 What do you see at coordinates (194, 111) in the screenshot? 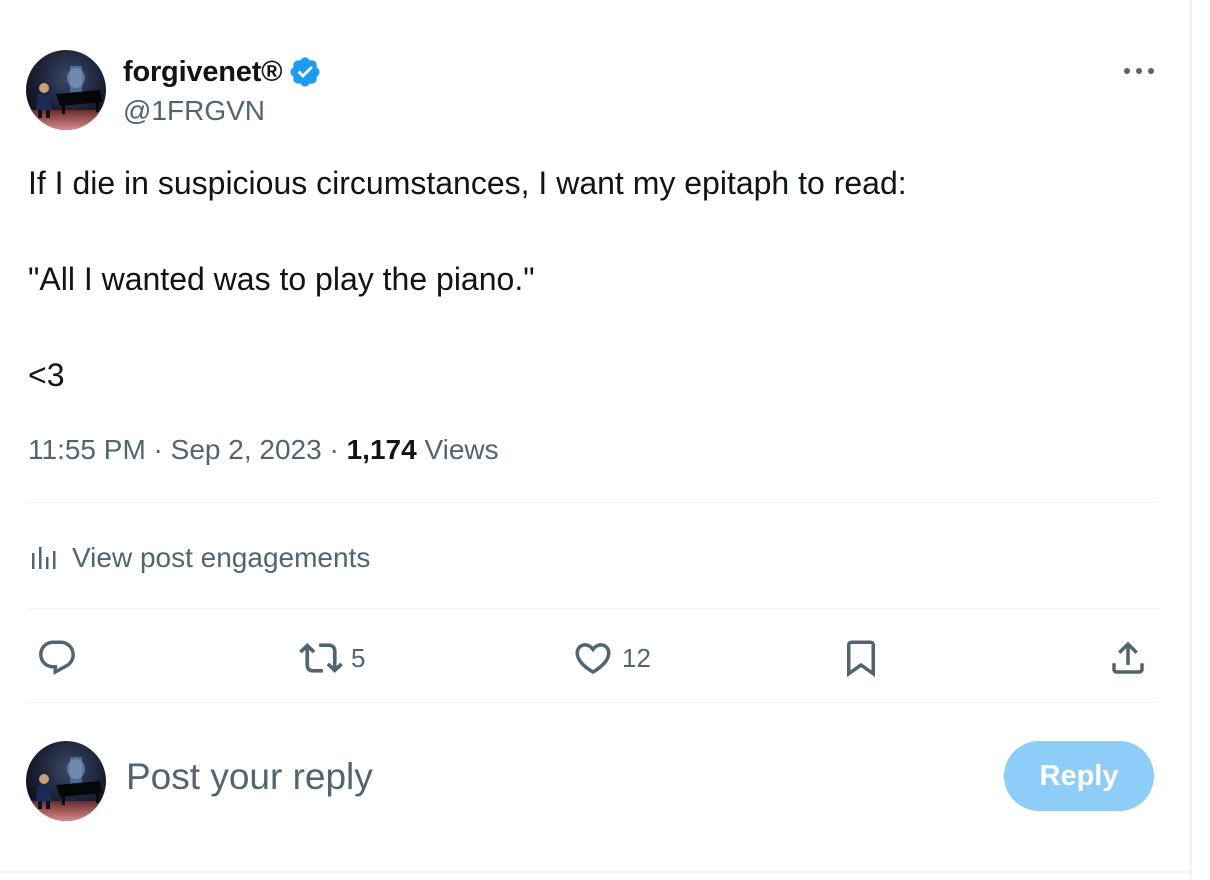
I see `author-handle: @1FRGVN` at bounding box center [194, 111].